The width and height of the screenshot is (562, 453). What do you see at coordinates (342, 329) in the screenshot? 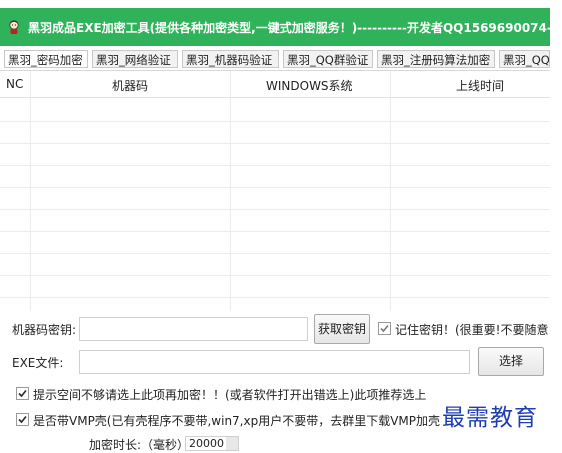
I see `get-key-button: 获取密钥` at bounding box center [342, 329].